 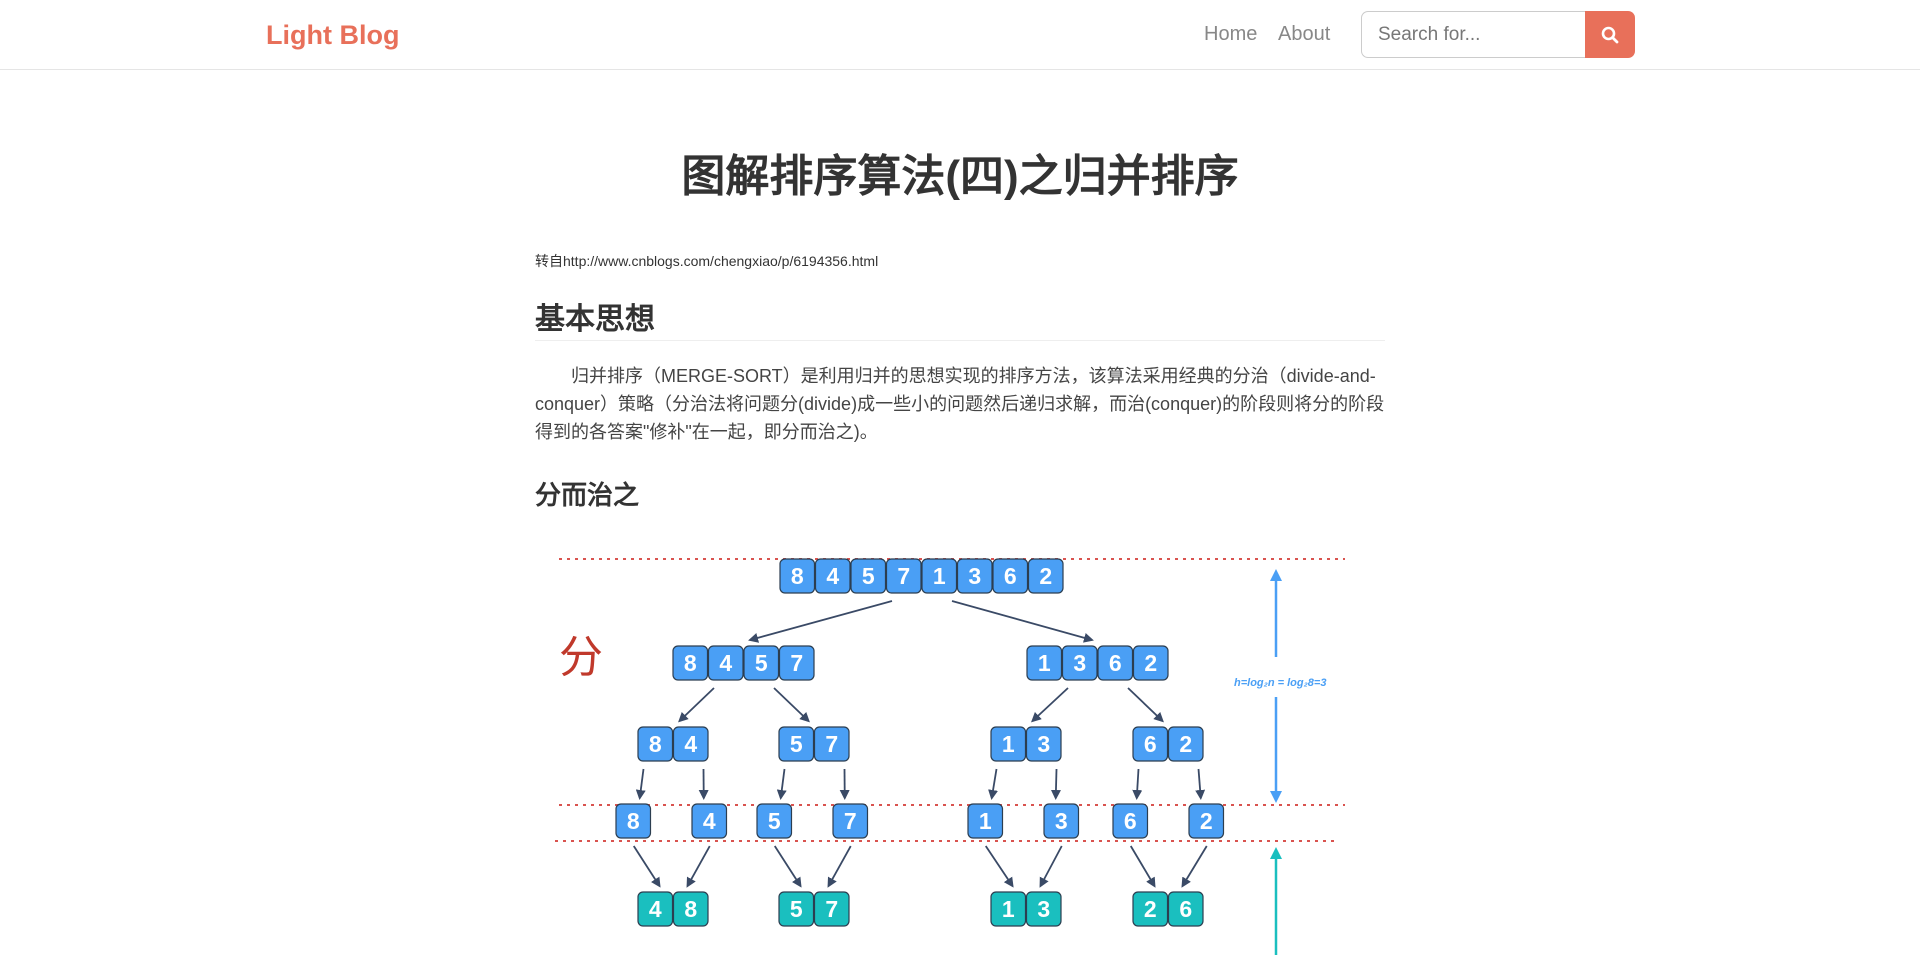 I want to click on section-divider, so click(x=960, y=340).